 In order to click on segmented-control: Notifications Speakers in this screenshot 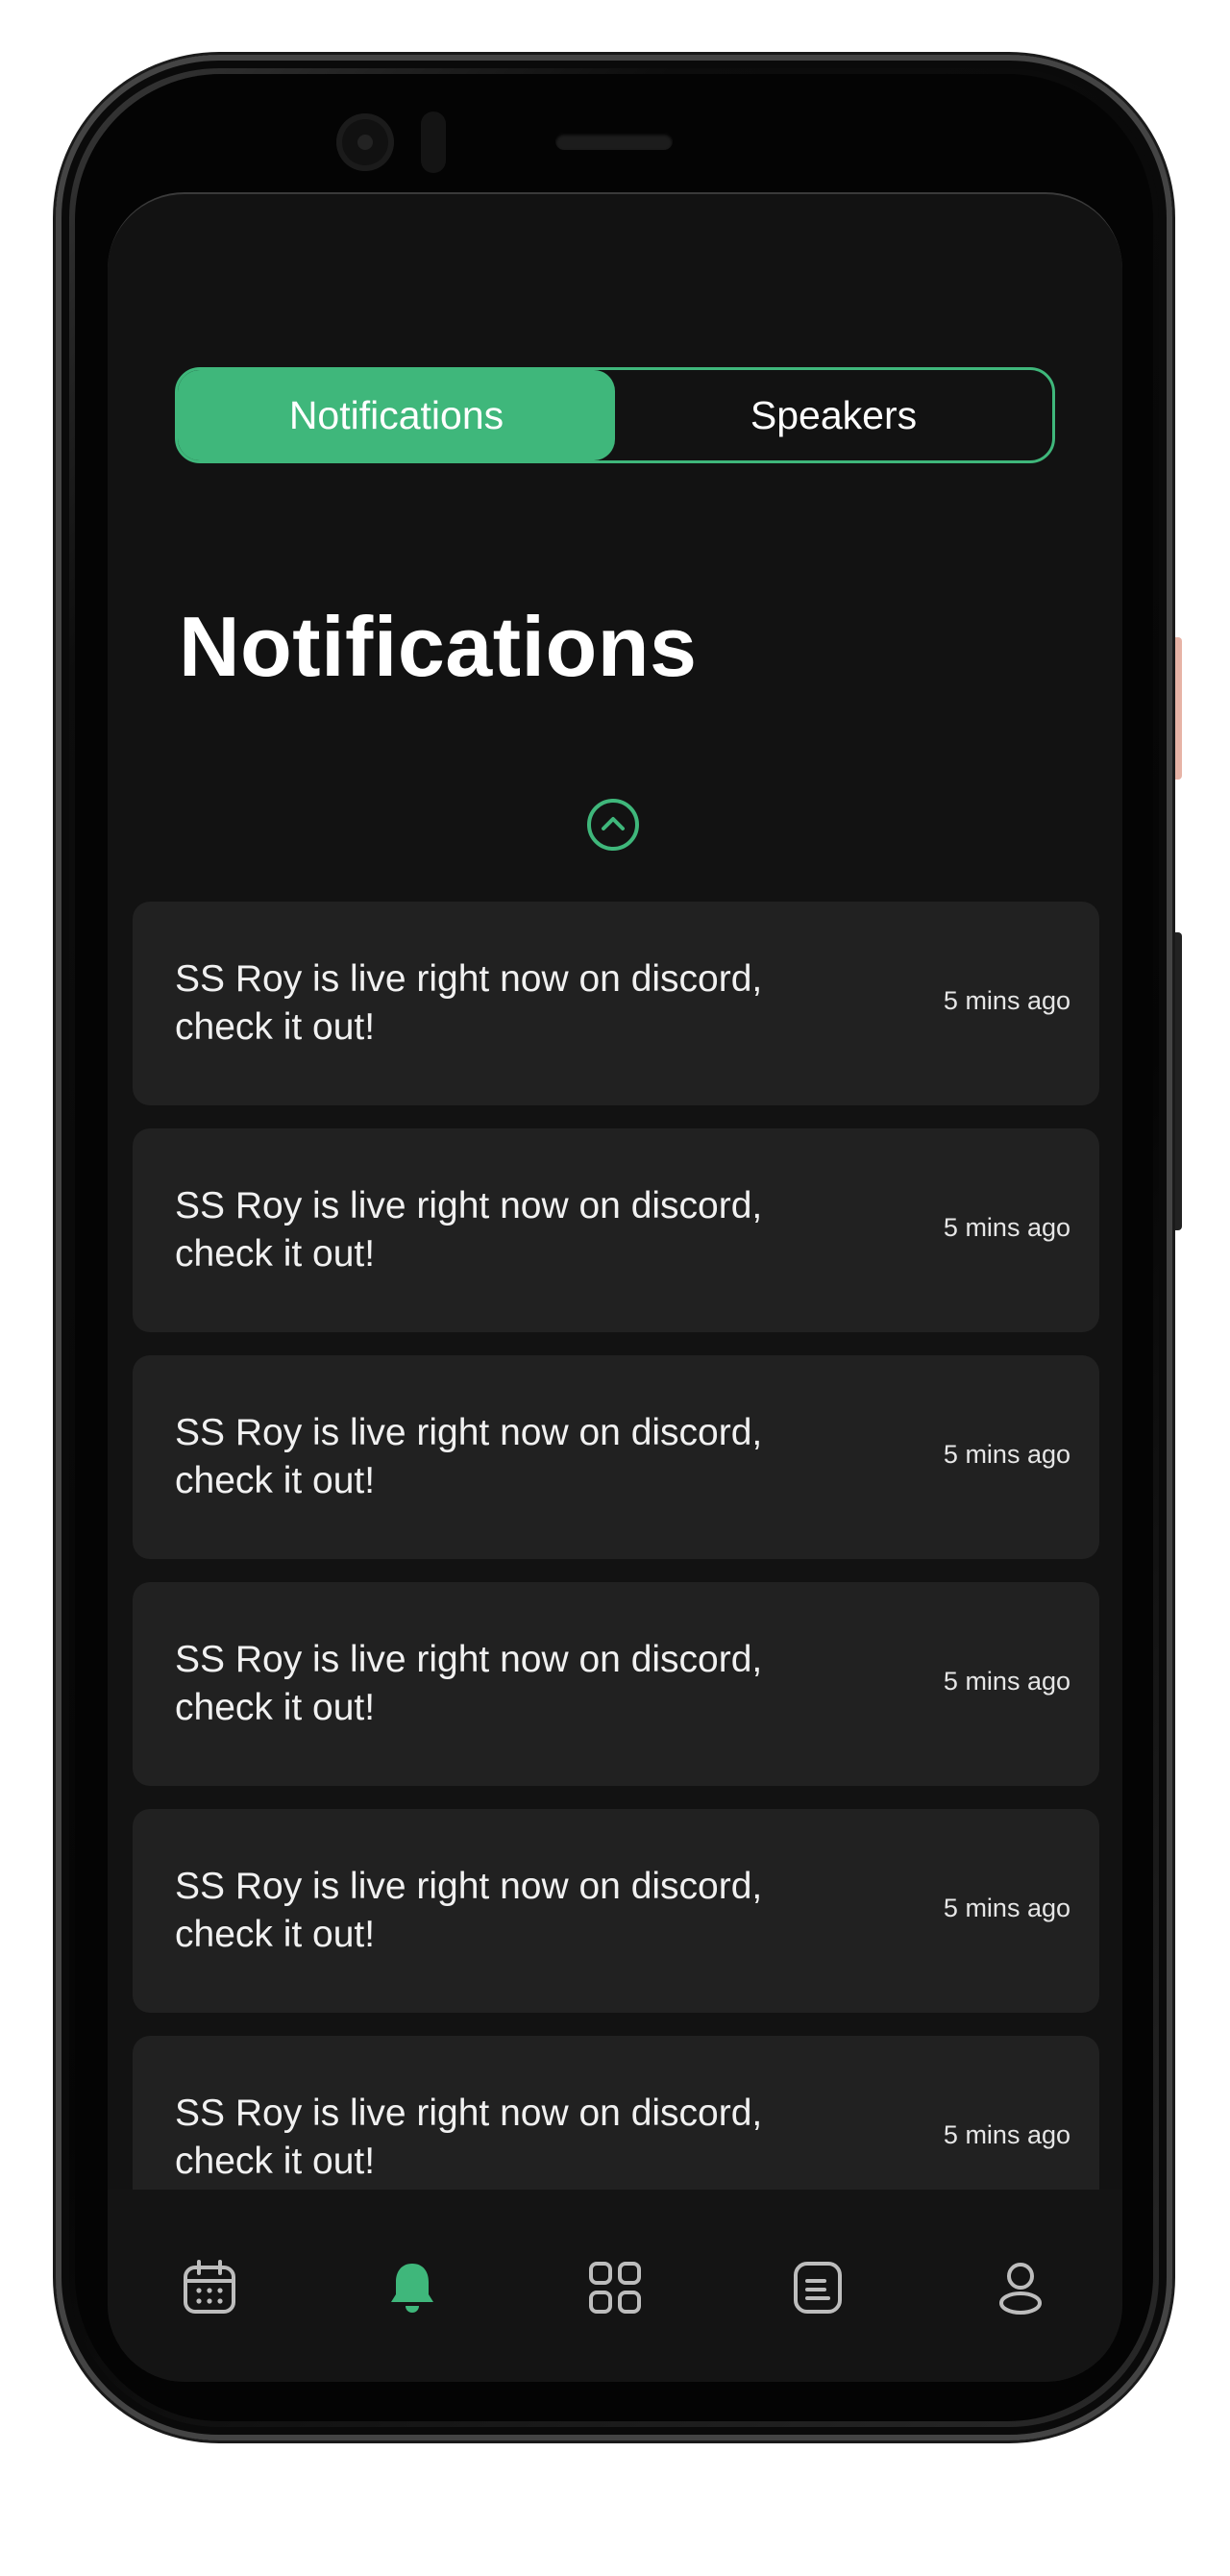, I will do `click(615, 415)`.